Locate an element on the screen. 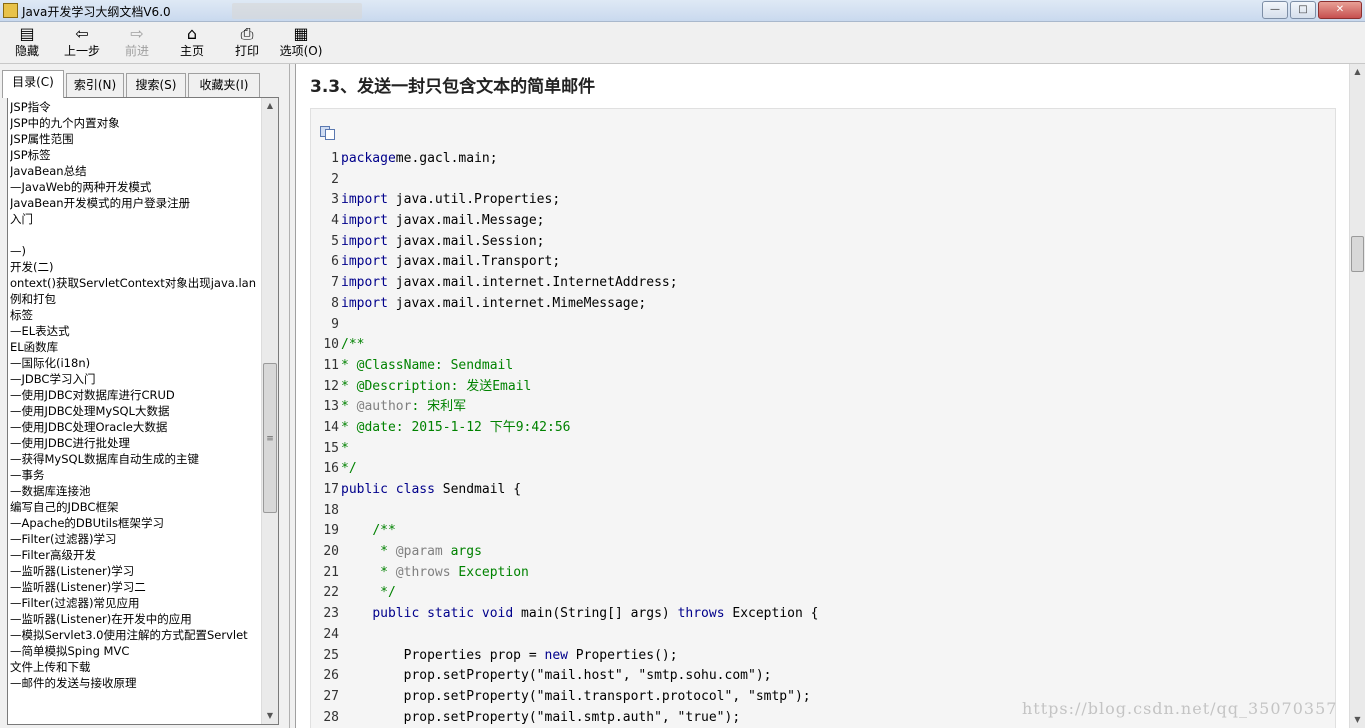 The height and width of the screenshot is (728, 1365). tree-item: EL函数库 is located at coordinates (135, 347).